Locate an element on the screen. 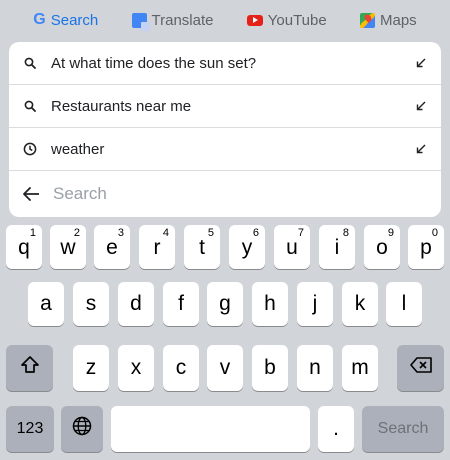 This screenshot has width=450, height=460. top-bar: G Search Translate YouTube Maps is located at coordinates (225, 20).